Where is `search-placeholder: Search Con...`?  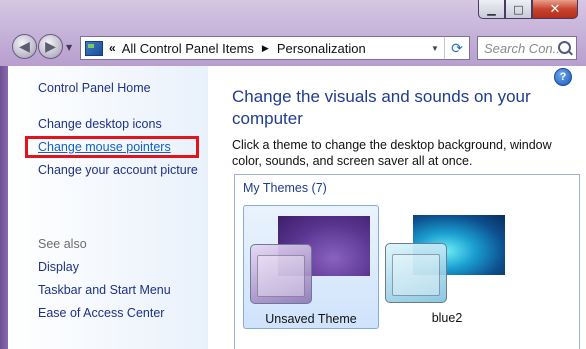
search-placeholder: Search Con... is located at coordinates (524, 48).